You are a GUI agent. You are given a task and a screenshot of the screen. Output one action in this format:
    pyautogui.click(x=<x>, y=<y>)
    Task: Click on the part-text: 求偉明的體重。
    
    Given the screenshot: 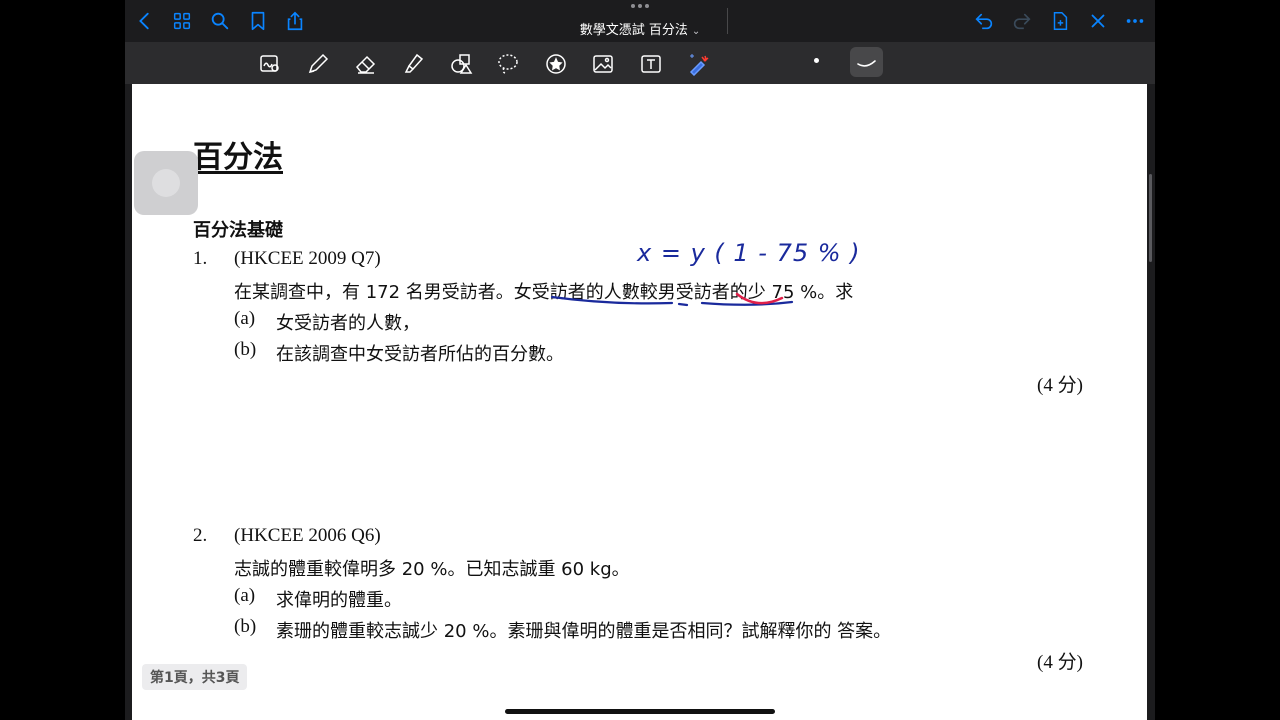 What is the action you would take?
    pyautogui.click(x=339, y=600)
    